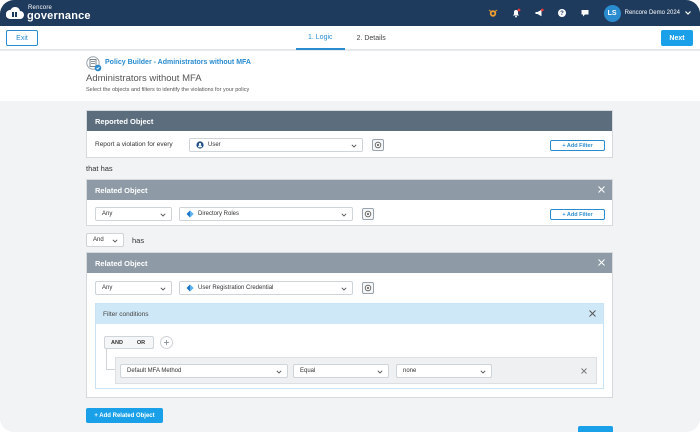  Describe the element at coordinates (204, 371) in the screenshot. I see `condition-field-select: Default MFA Method` at that location.